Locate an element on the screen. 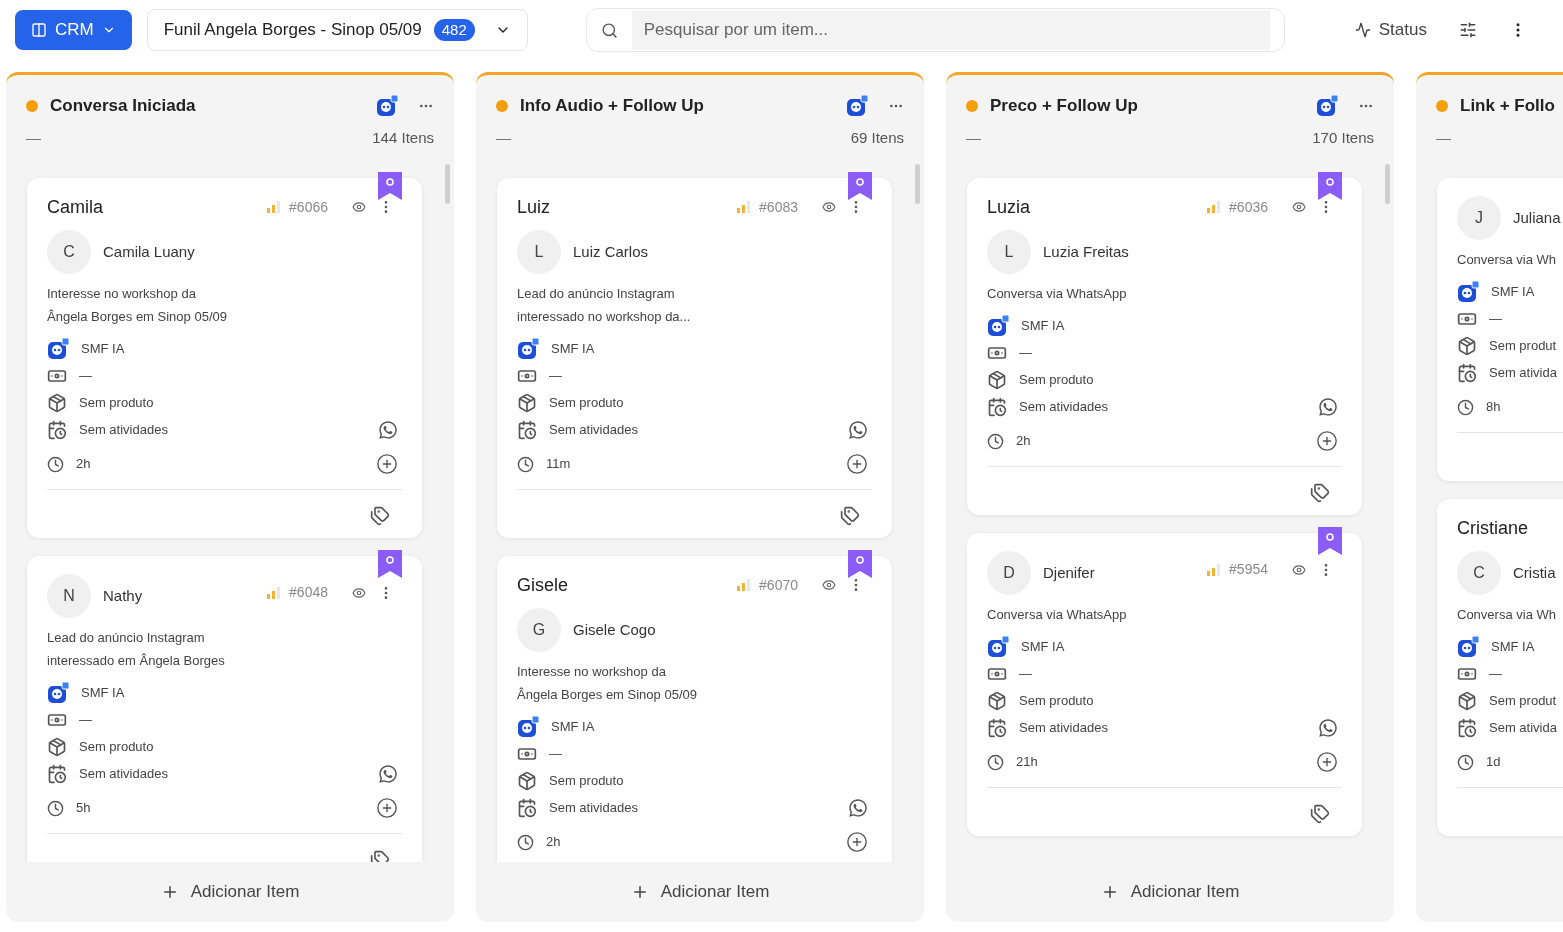 This screenshot has width=1563, height=932. pulse-icon is located at coordinates (1362, 30).